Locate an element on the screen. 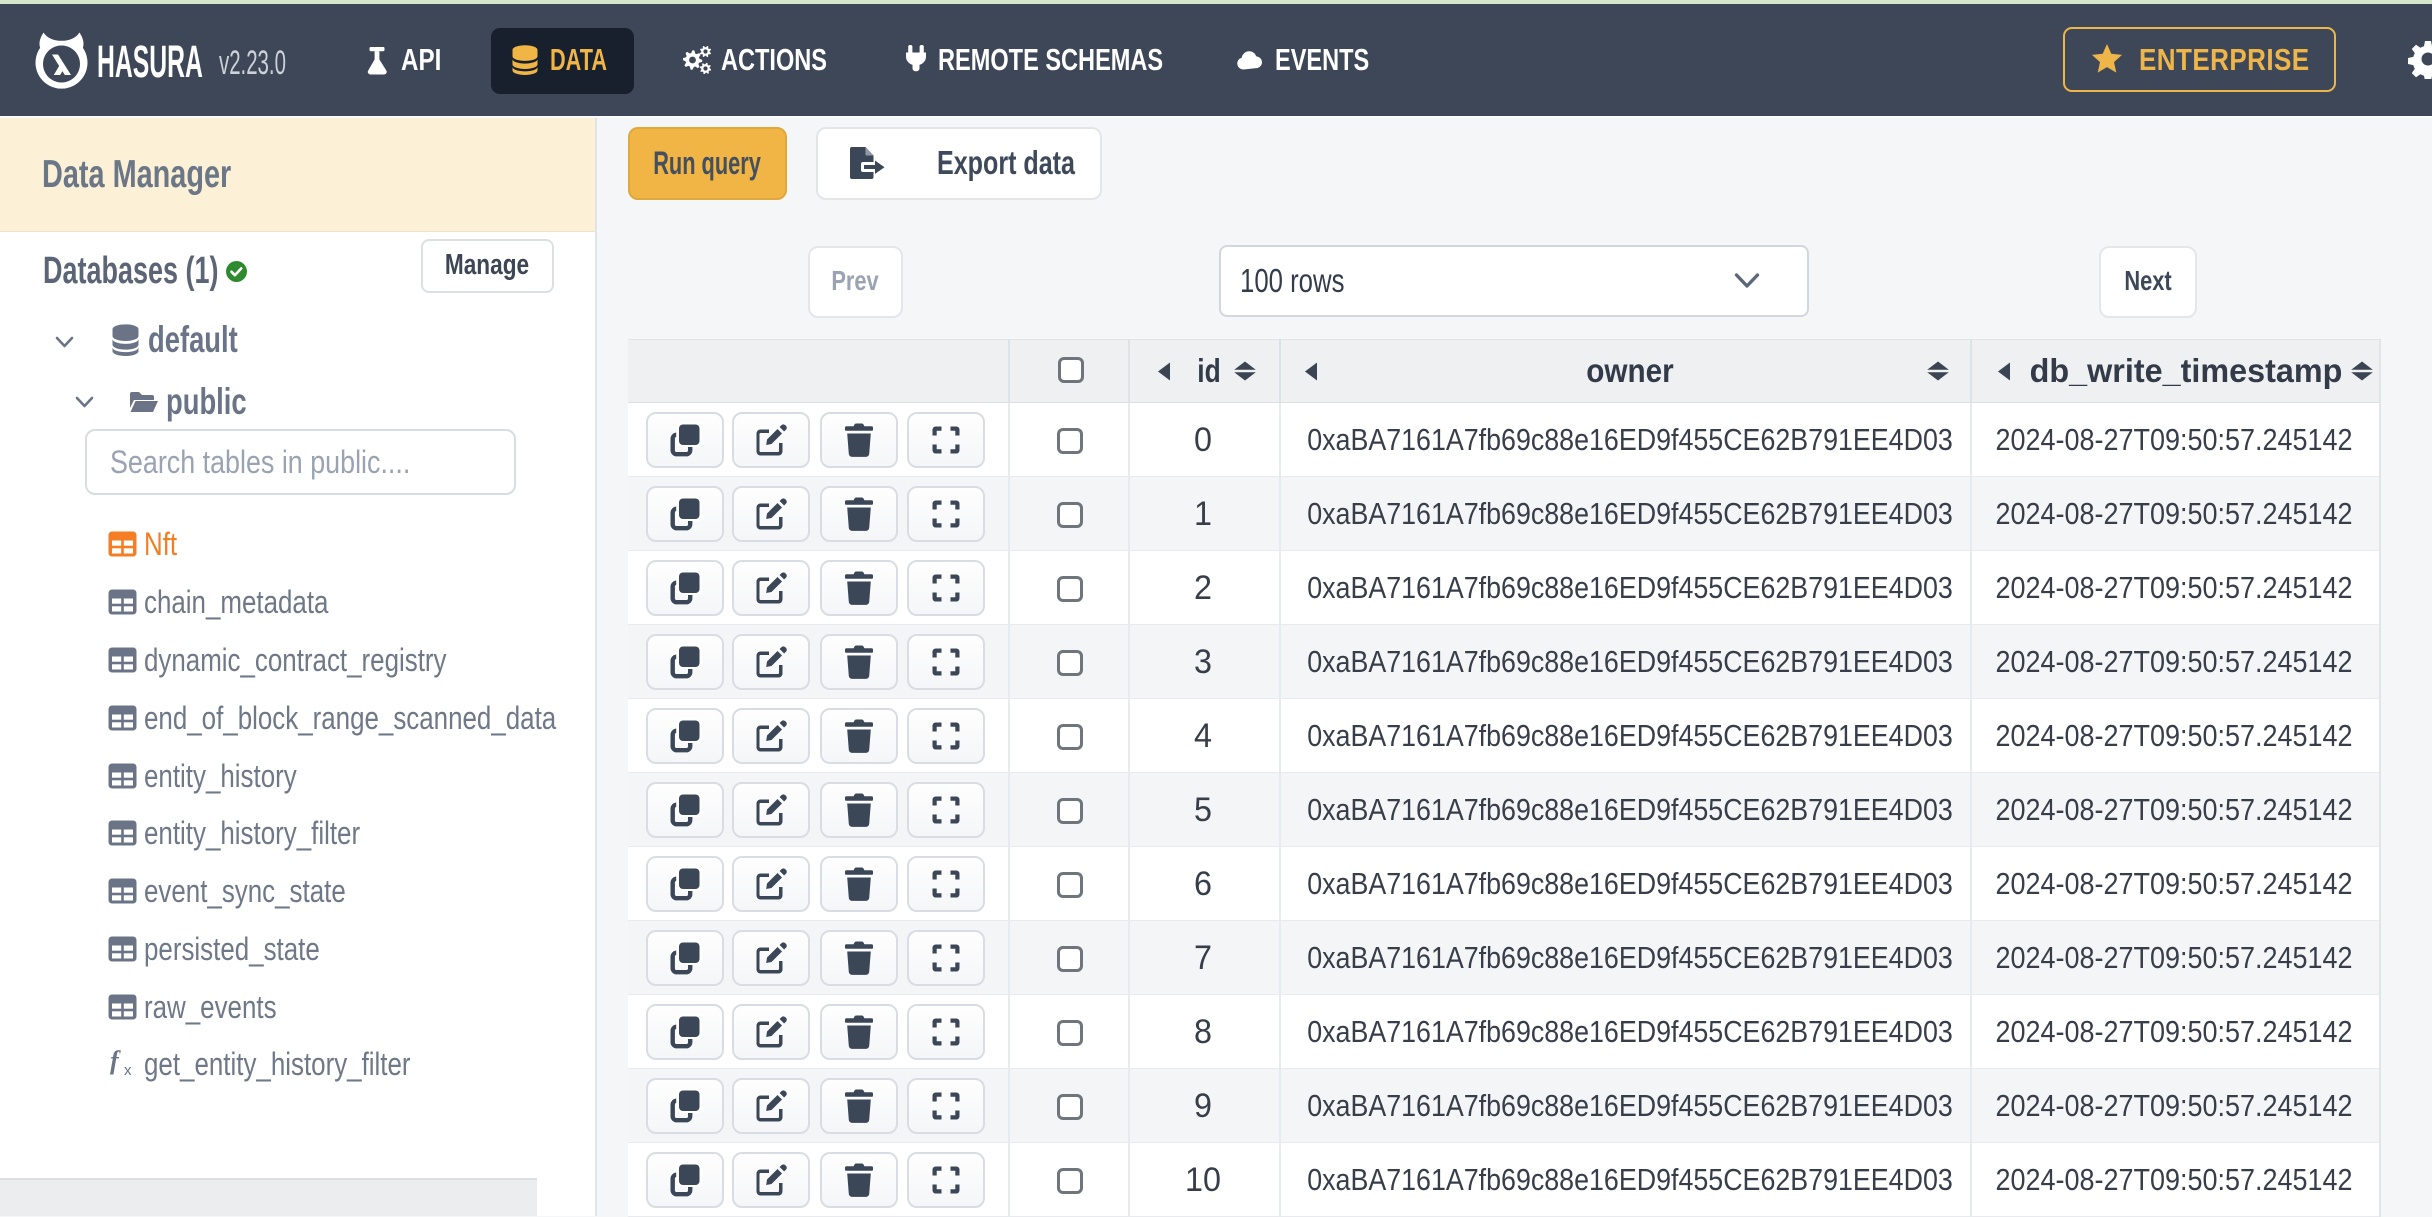 The width and height of the screenshot is (2432, 1217). svg-text: x is located at coordinates (128, 1069).